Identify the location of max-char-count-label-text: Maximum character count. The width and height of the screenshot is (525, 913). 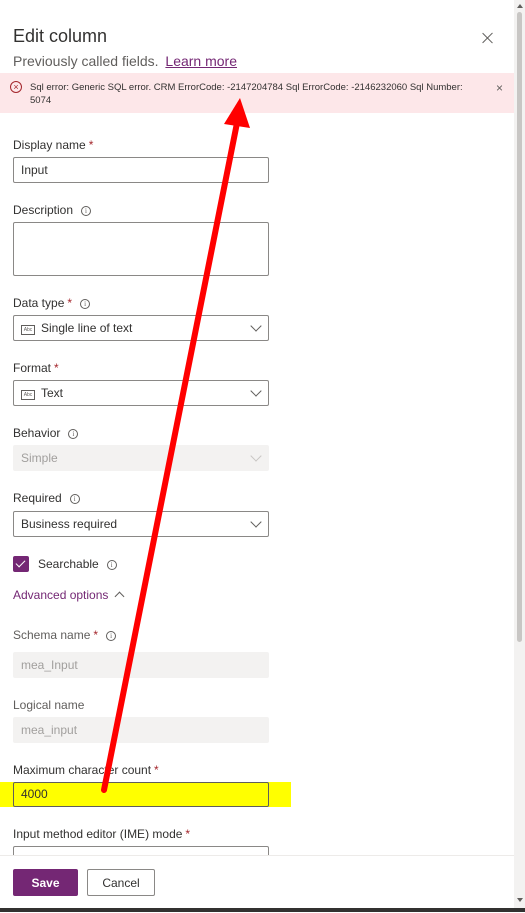
(82, 770).